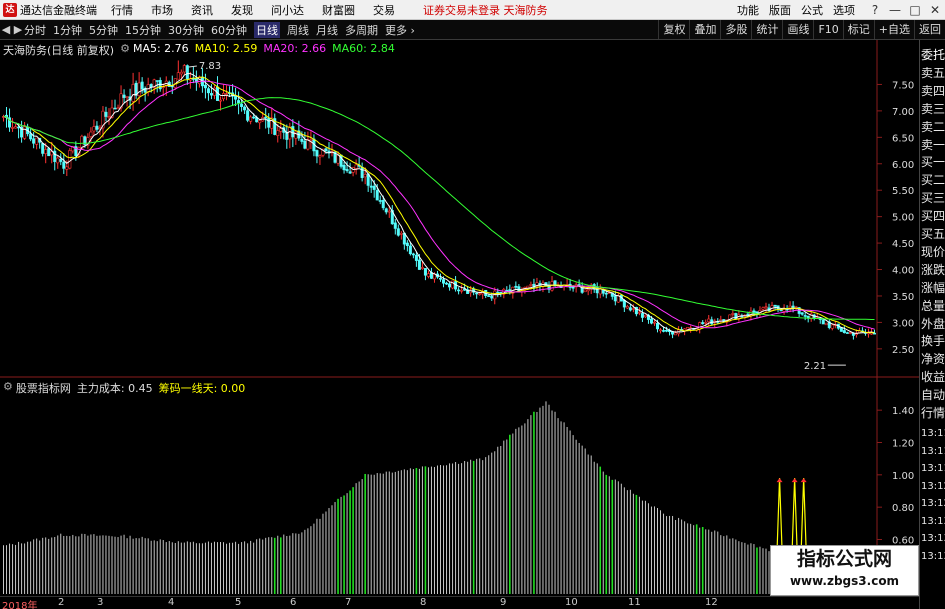 This screenshot has width=945, height=609. I want to click on menu-options: 选项, so click(844, 10).